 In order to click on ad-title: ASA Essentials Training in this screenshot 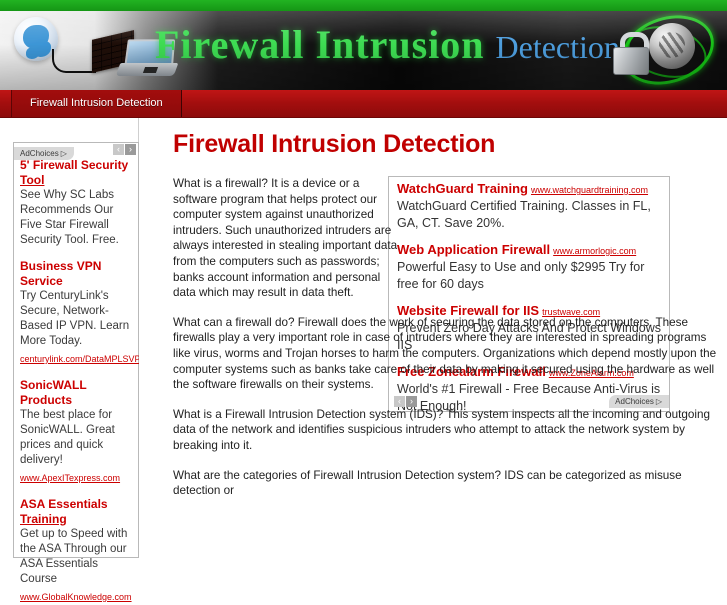, I will do `click(76, 511)`.